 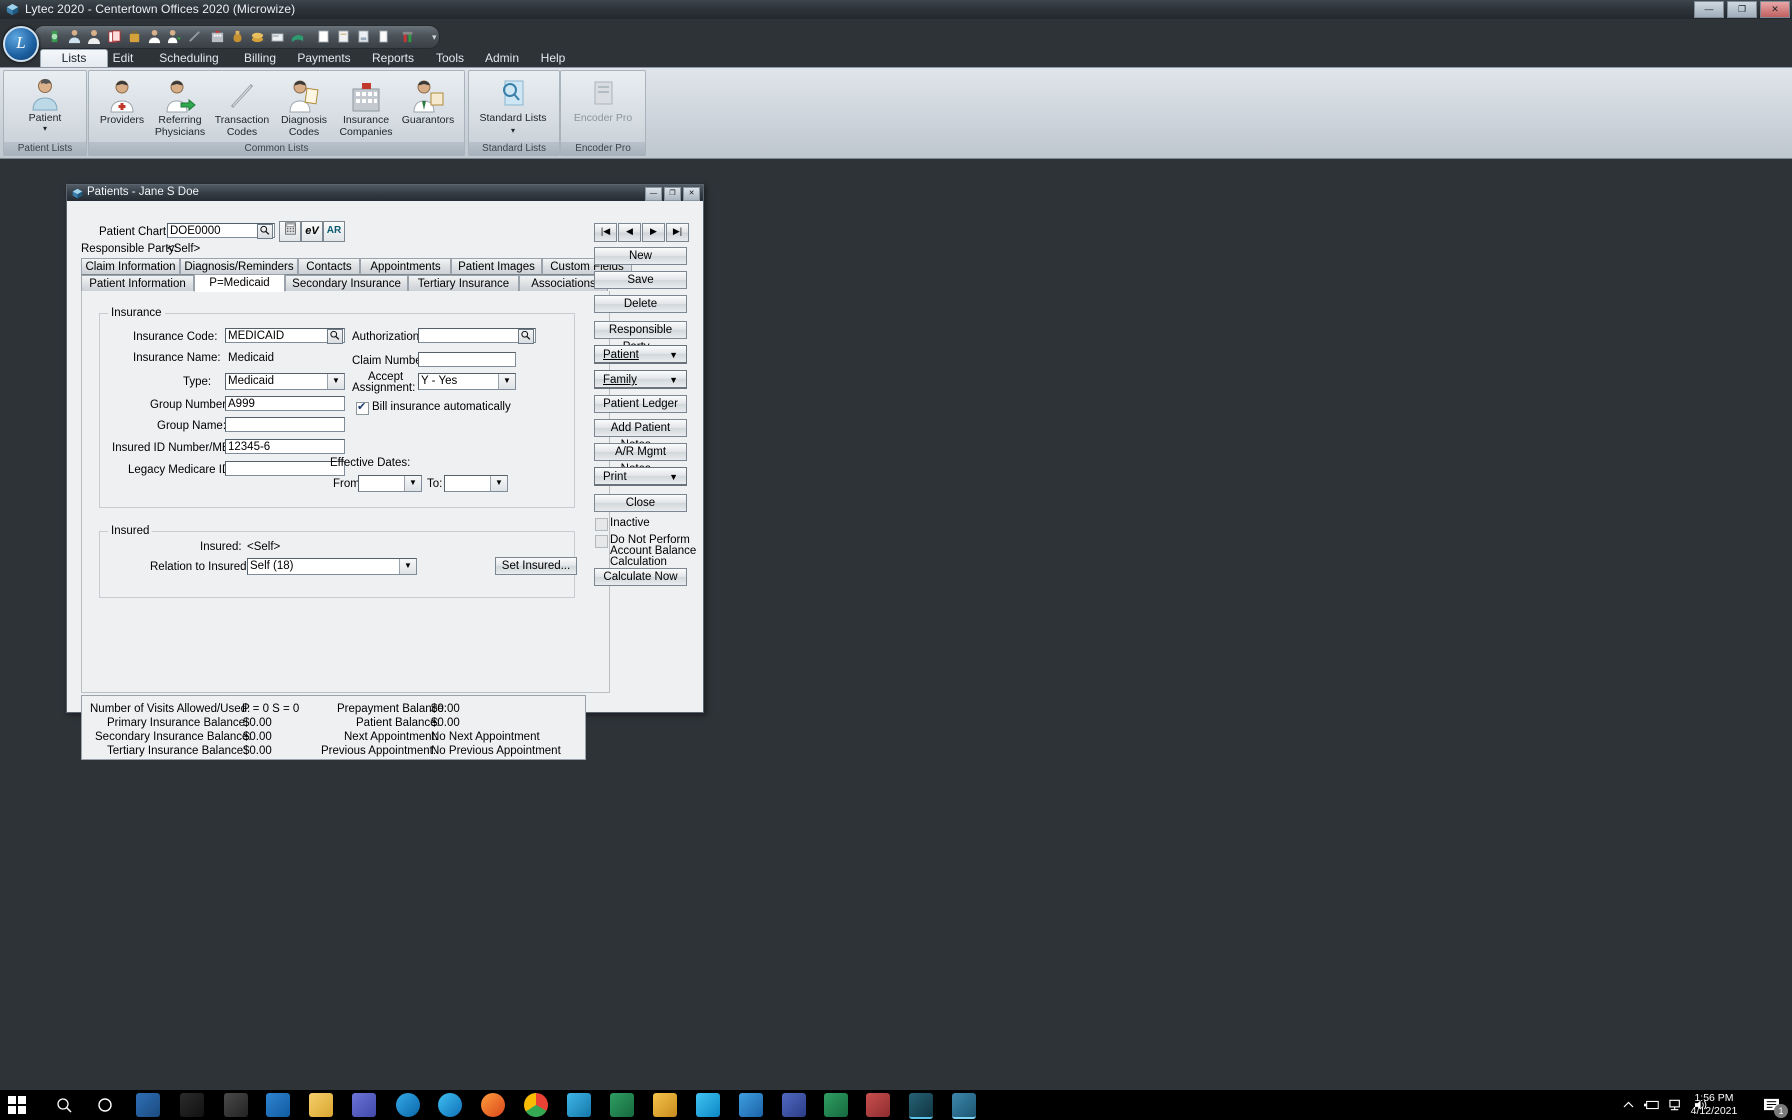 I want to click on tab-claim-information: Claim Information, so click(x=130, y=266).